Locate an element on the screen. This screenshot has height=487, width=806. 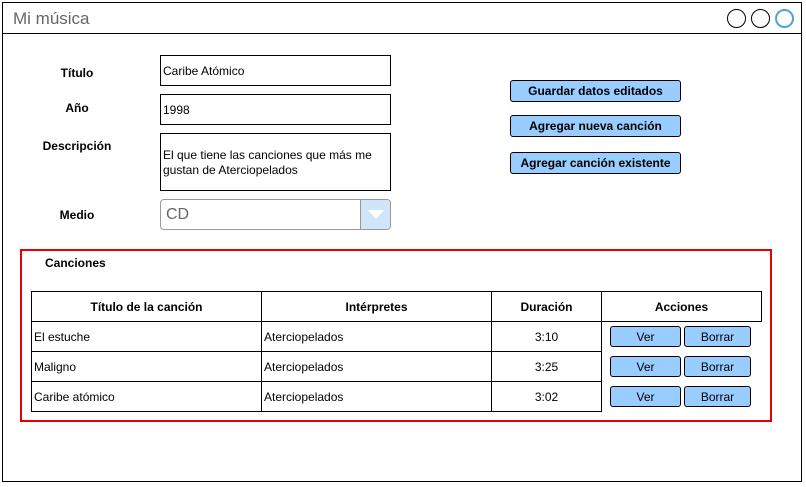
canciones-title: Canciones is located at coordinates (75, 263).